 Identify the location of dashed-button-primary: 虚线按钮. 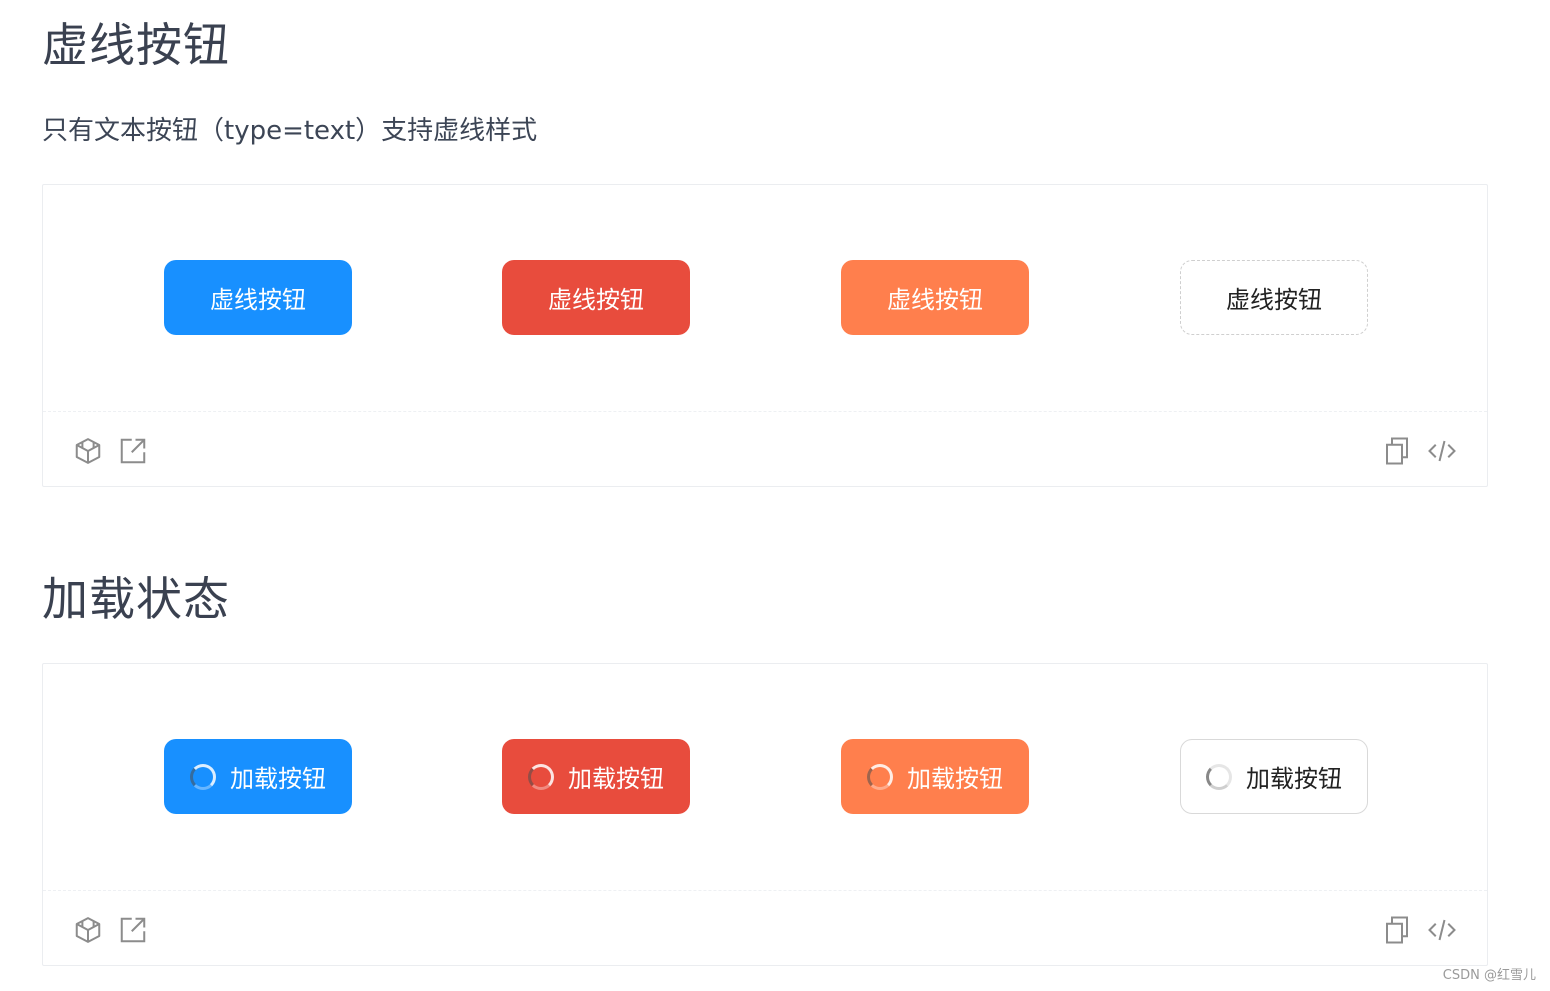
(258, 297).